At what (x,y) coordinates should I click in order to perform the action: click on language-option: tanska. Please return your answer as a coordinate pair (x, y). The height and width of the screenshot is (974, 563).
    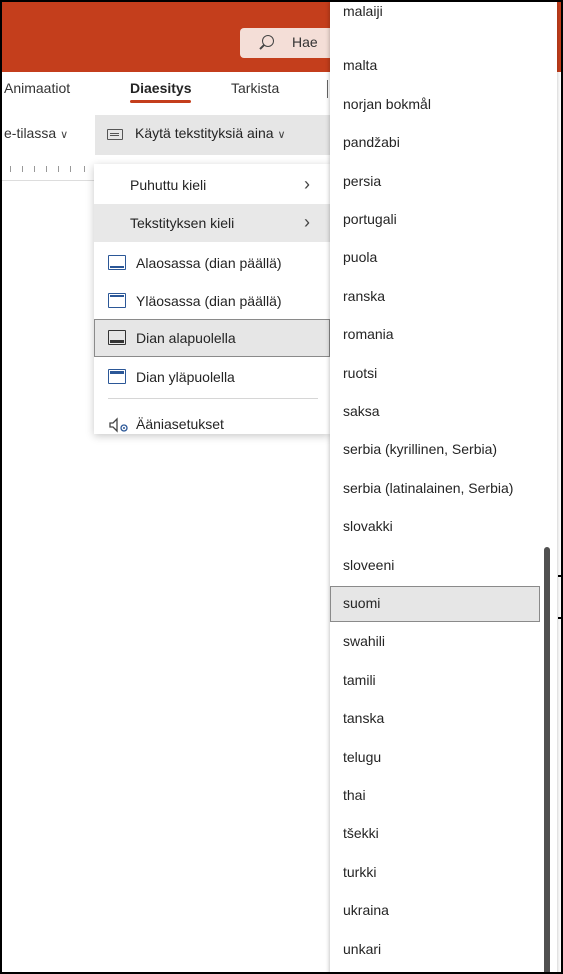
    Looking at the image, I should click on (443, 719).